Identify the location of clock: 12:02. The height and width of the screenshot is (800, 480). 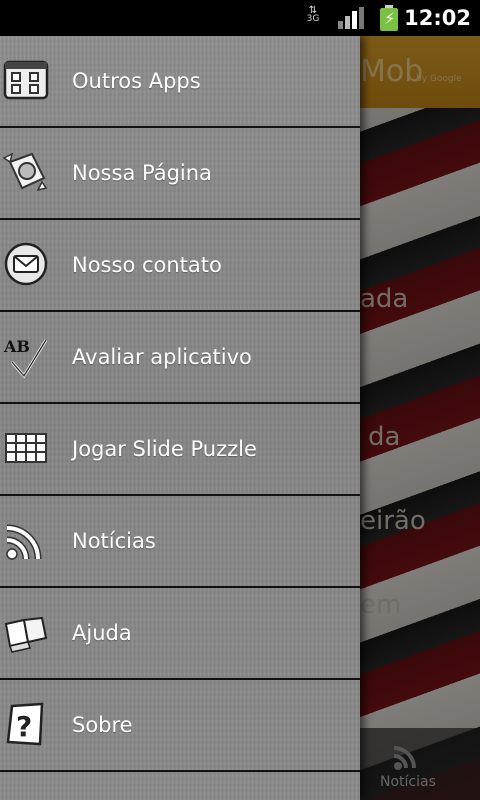
(437, 18).